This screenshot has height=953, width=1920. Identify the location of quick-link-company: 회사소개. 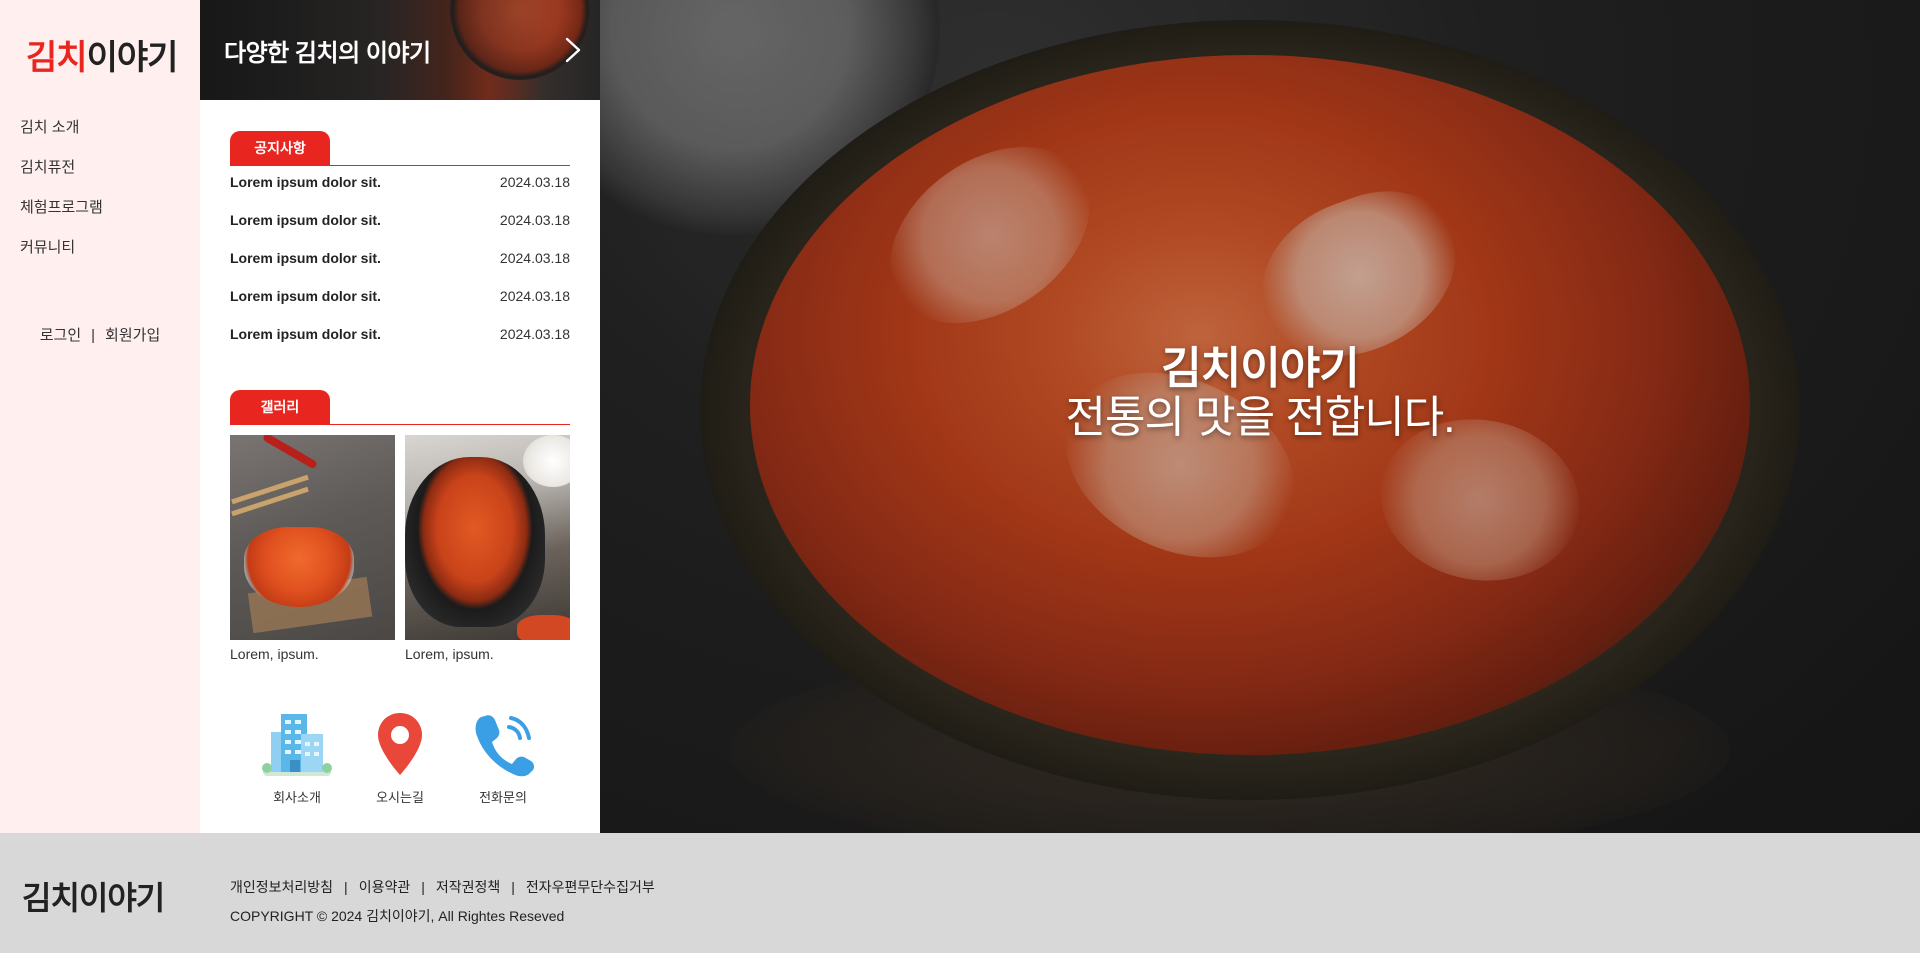
(297, 756).